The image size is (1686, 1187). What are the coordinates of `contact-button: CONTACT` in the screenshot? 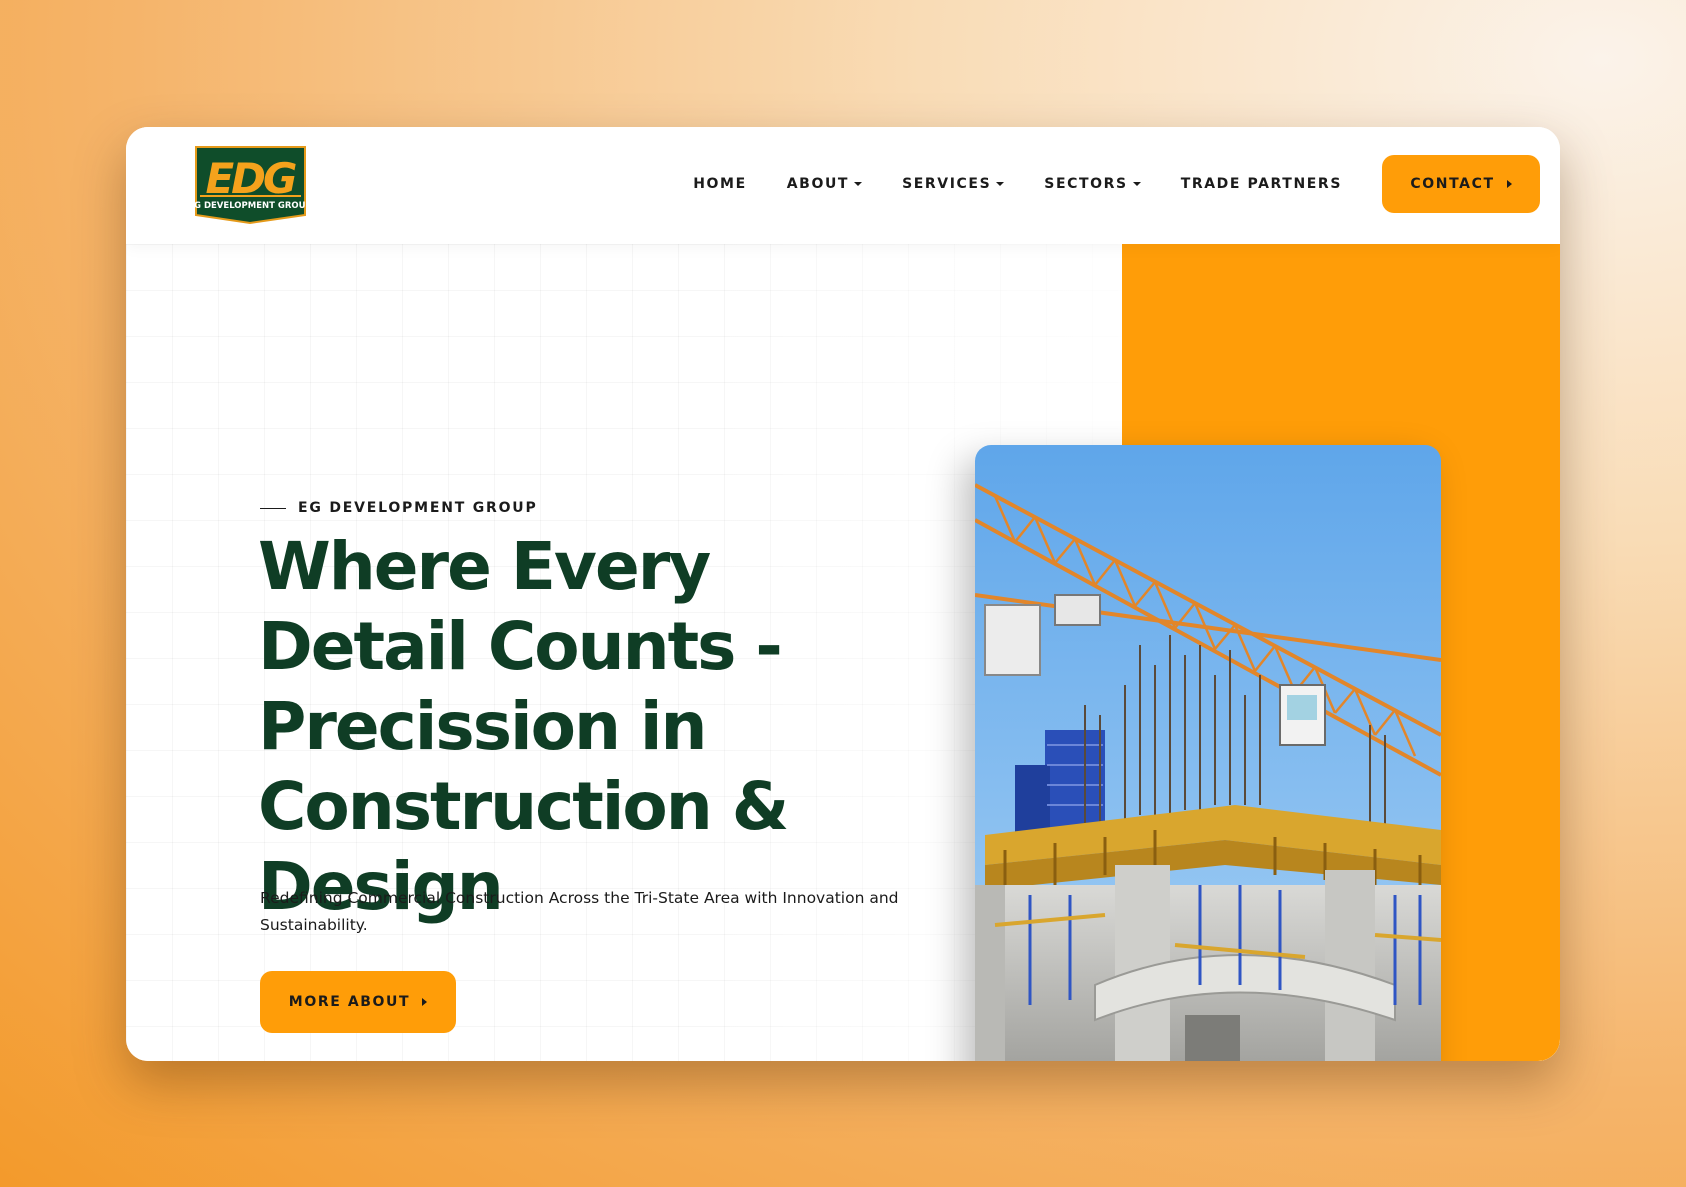 It's located at (1461, 184).